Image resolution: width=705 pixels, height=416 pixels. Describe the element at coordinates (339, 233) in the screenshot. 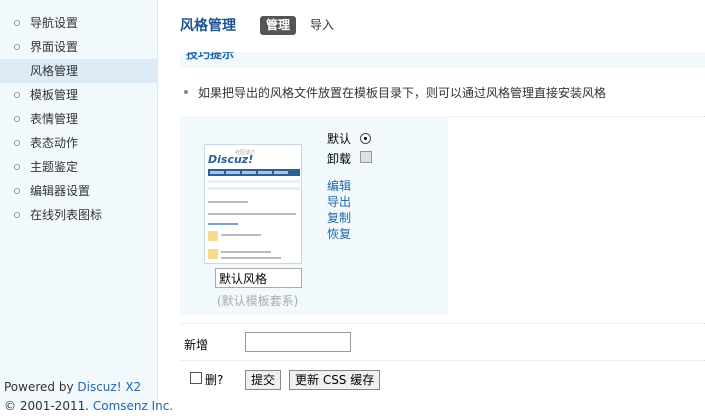

I see `restore-link: 恢复` at that location.